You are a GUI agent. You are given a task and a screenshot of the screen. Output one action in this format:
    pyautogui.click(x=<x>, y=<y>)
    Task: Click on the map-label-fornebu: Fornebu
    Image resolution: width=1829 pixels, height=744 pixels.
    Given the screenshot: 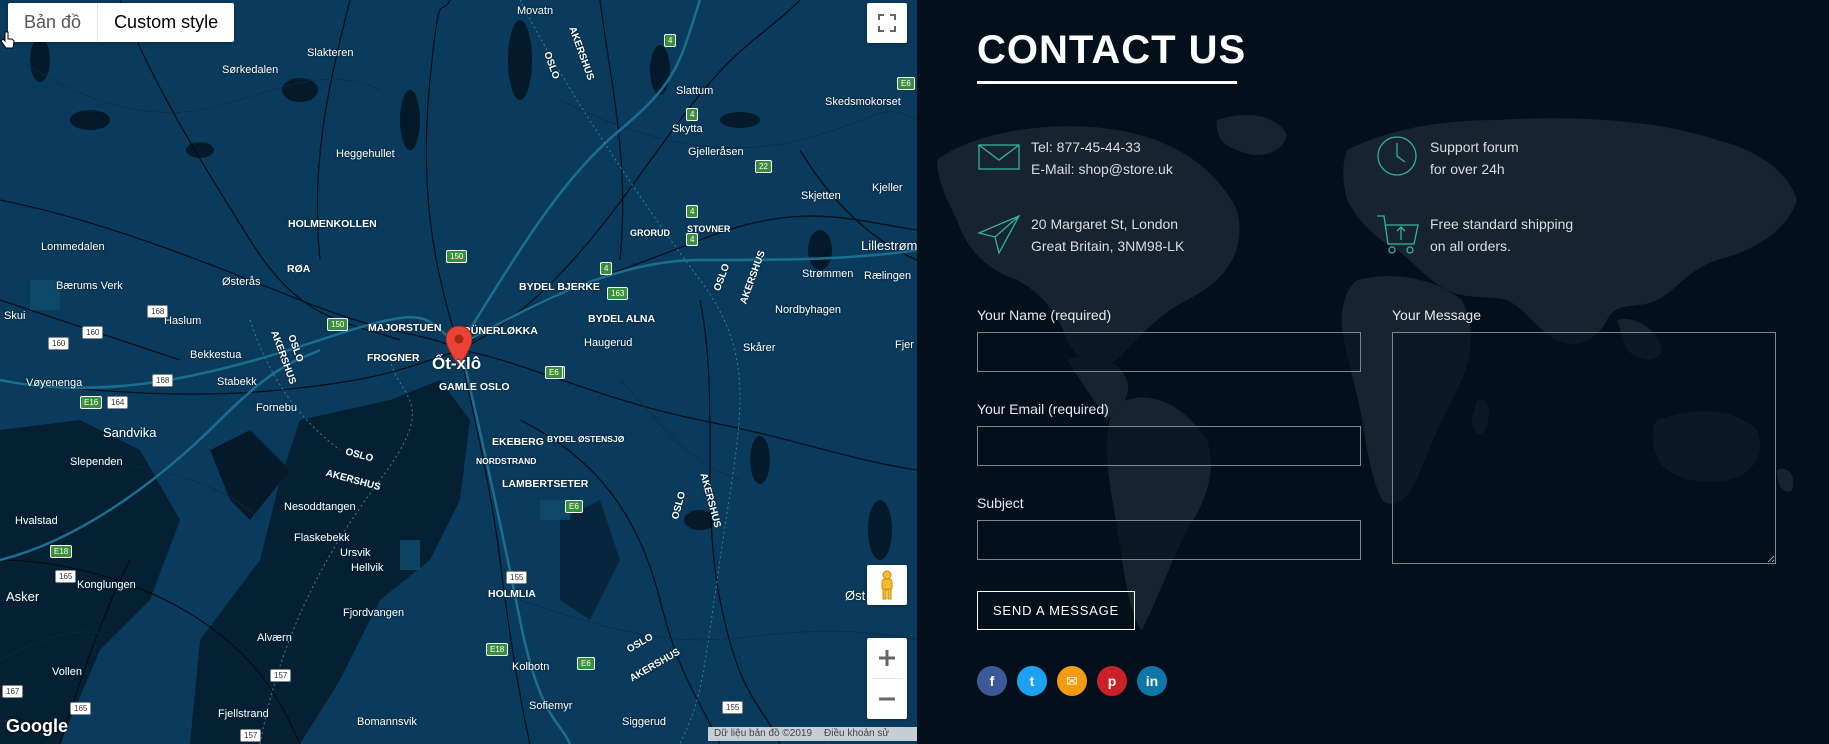 What is the action you would take?
    pyautogui.click(x=276, y=408)
    